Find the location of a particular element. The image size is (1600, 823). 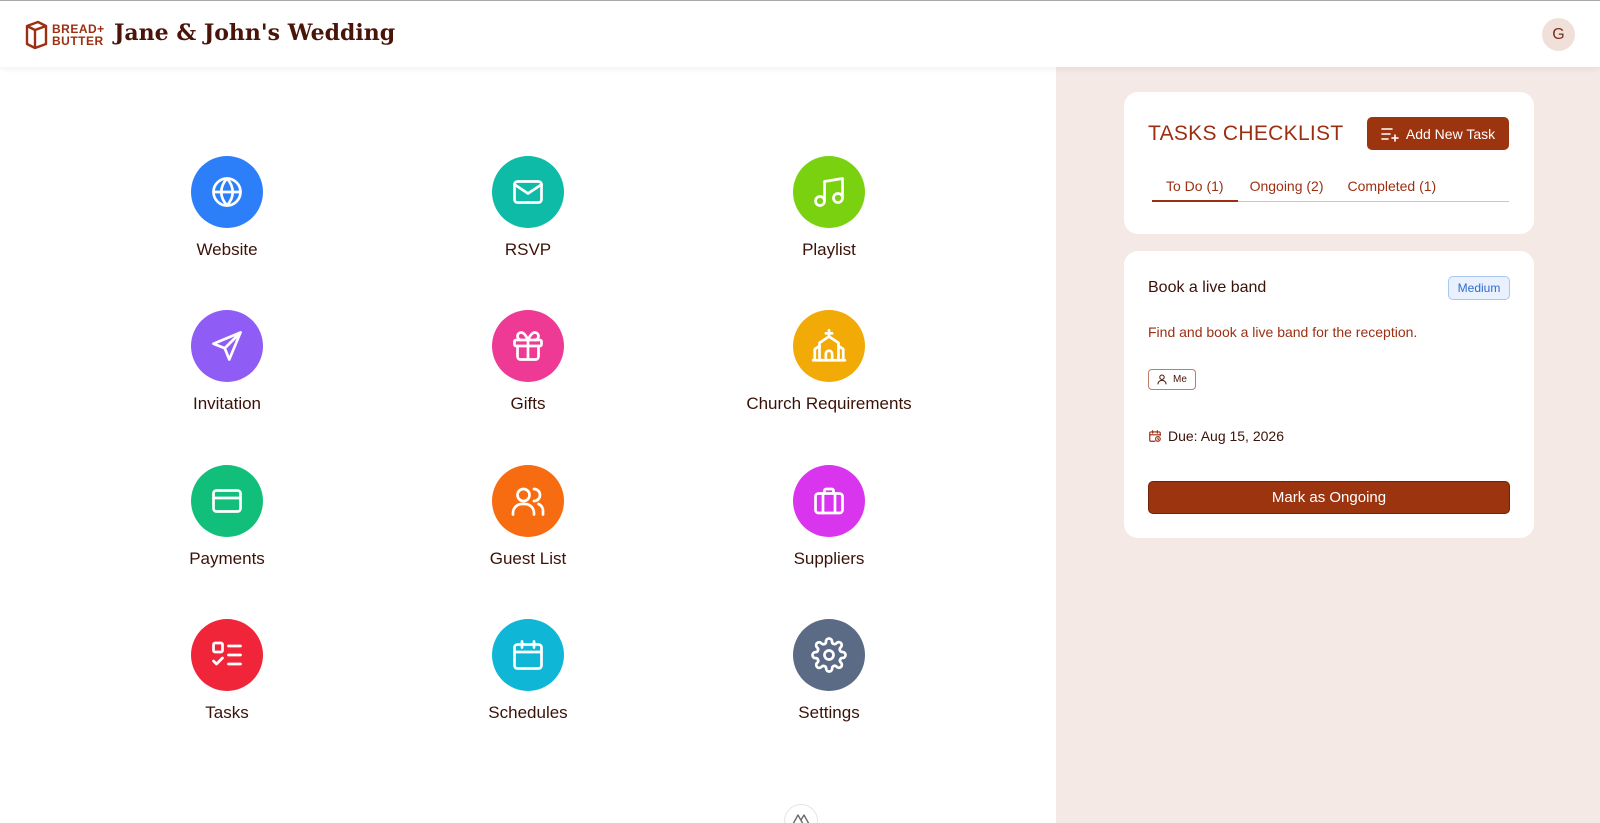

church-circle is located at coordinates (829, 346).